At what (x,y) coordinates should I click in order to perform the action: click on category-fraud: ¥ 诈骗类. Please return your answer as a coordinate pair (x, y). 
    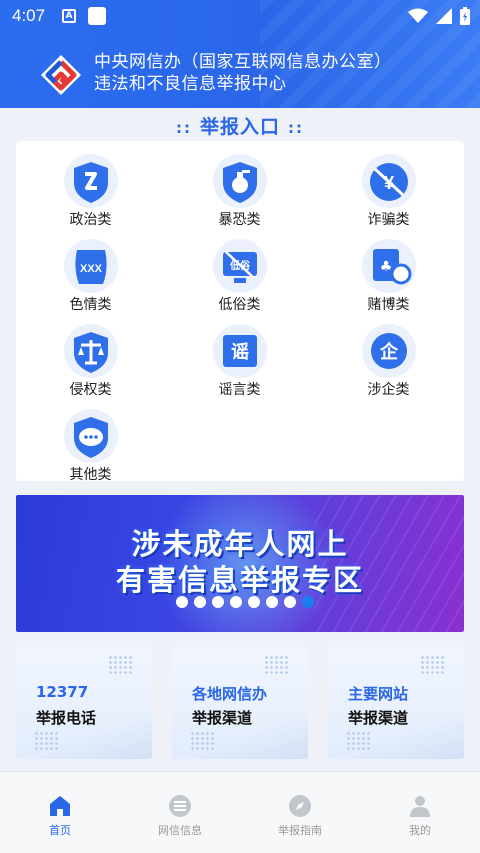
    Looking at the image, I should click on (388, 185).